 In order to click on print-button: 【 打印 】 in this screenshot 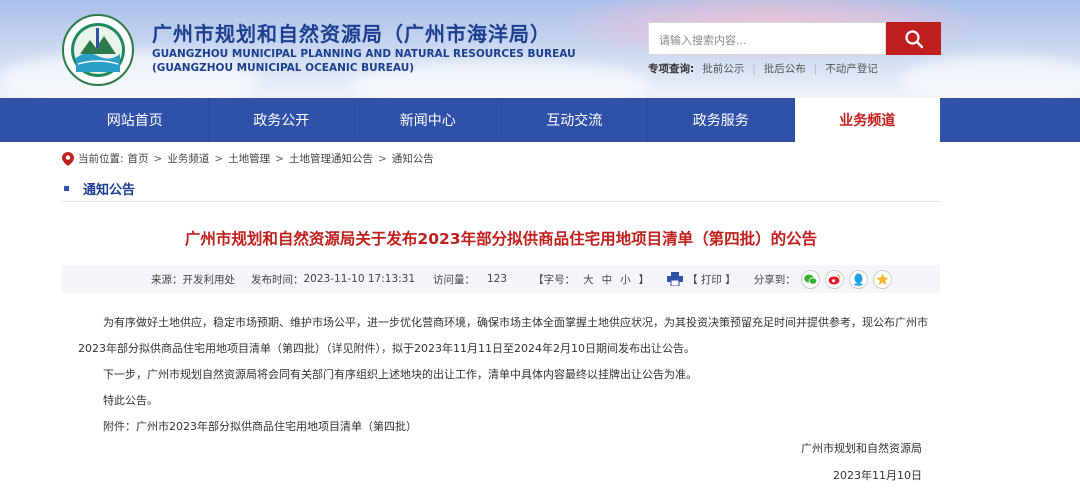, I will do `click(701, 279)`.